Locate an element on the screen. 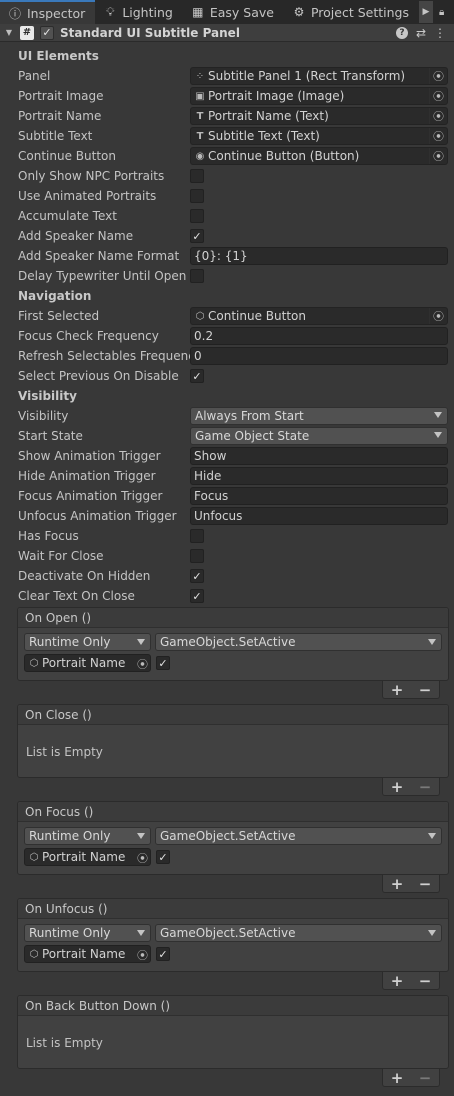 The image size is (454, 1096). rect-transform-icon: ⁘ is located at coordinates (200, 76).